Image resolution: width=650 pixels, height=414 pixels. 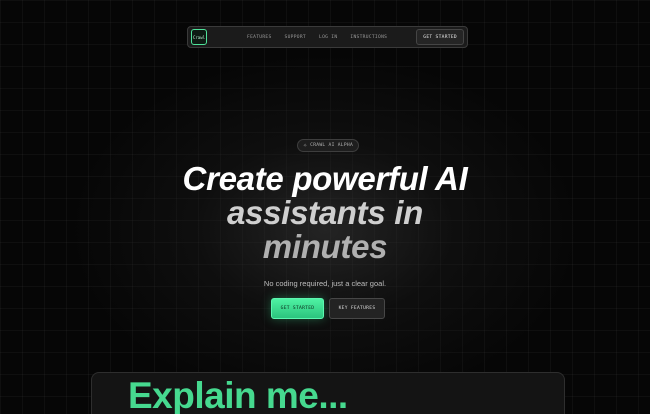 What do you see at coordinates (317, 37) in the screenshot?
I see `nav-links: FEATURES SUPPORT LOG IN INSTRUCTIONS` at bounding box center [317, 37].